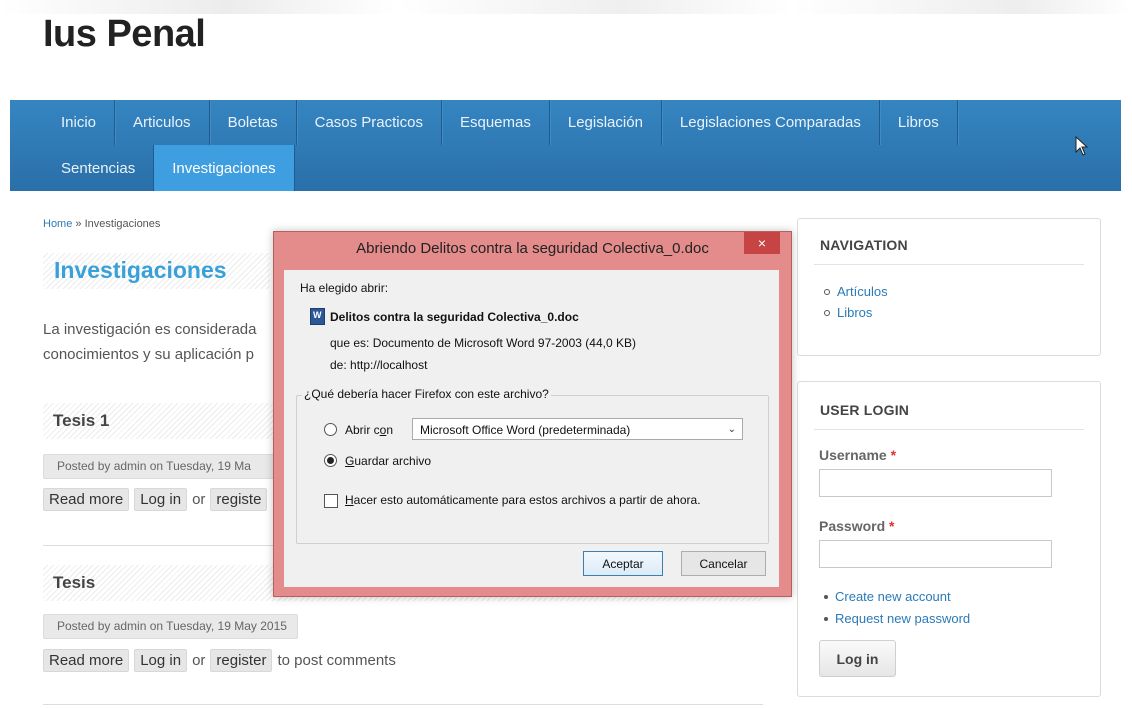 The height and width of the screenshot is (708, 1132). Describe the element at coordinates (81, 421) in the screenshot. I see `node-title-text: Tesis 1` at that location.